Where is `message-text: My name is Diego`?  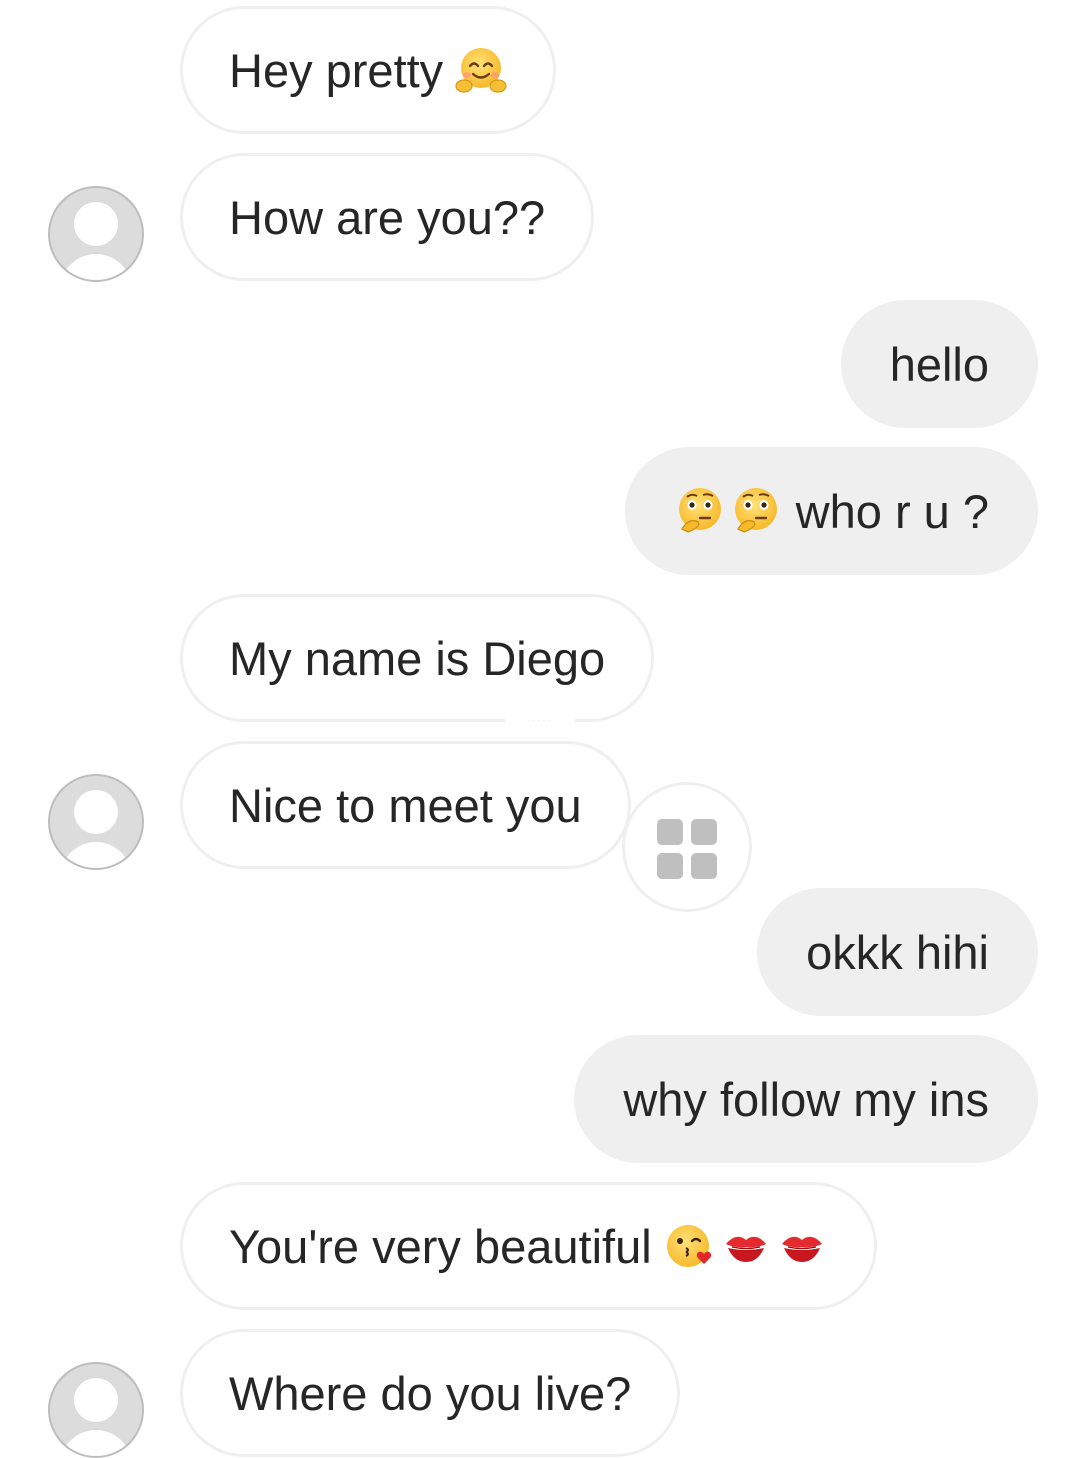
message-text: My name is Diego is located at coordinates (417, 658).